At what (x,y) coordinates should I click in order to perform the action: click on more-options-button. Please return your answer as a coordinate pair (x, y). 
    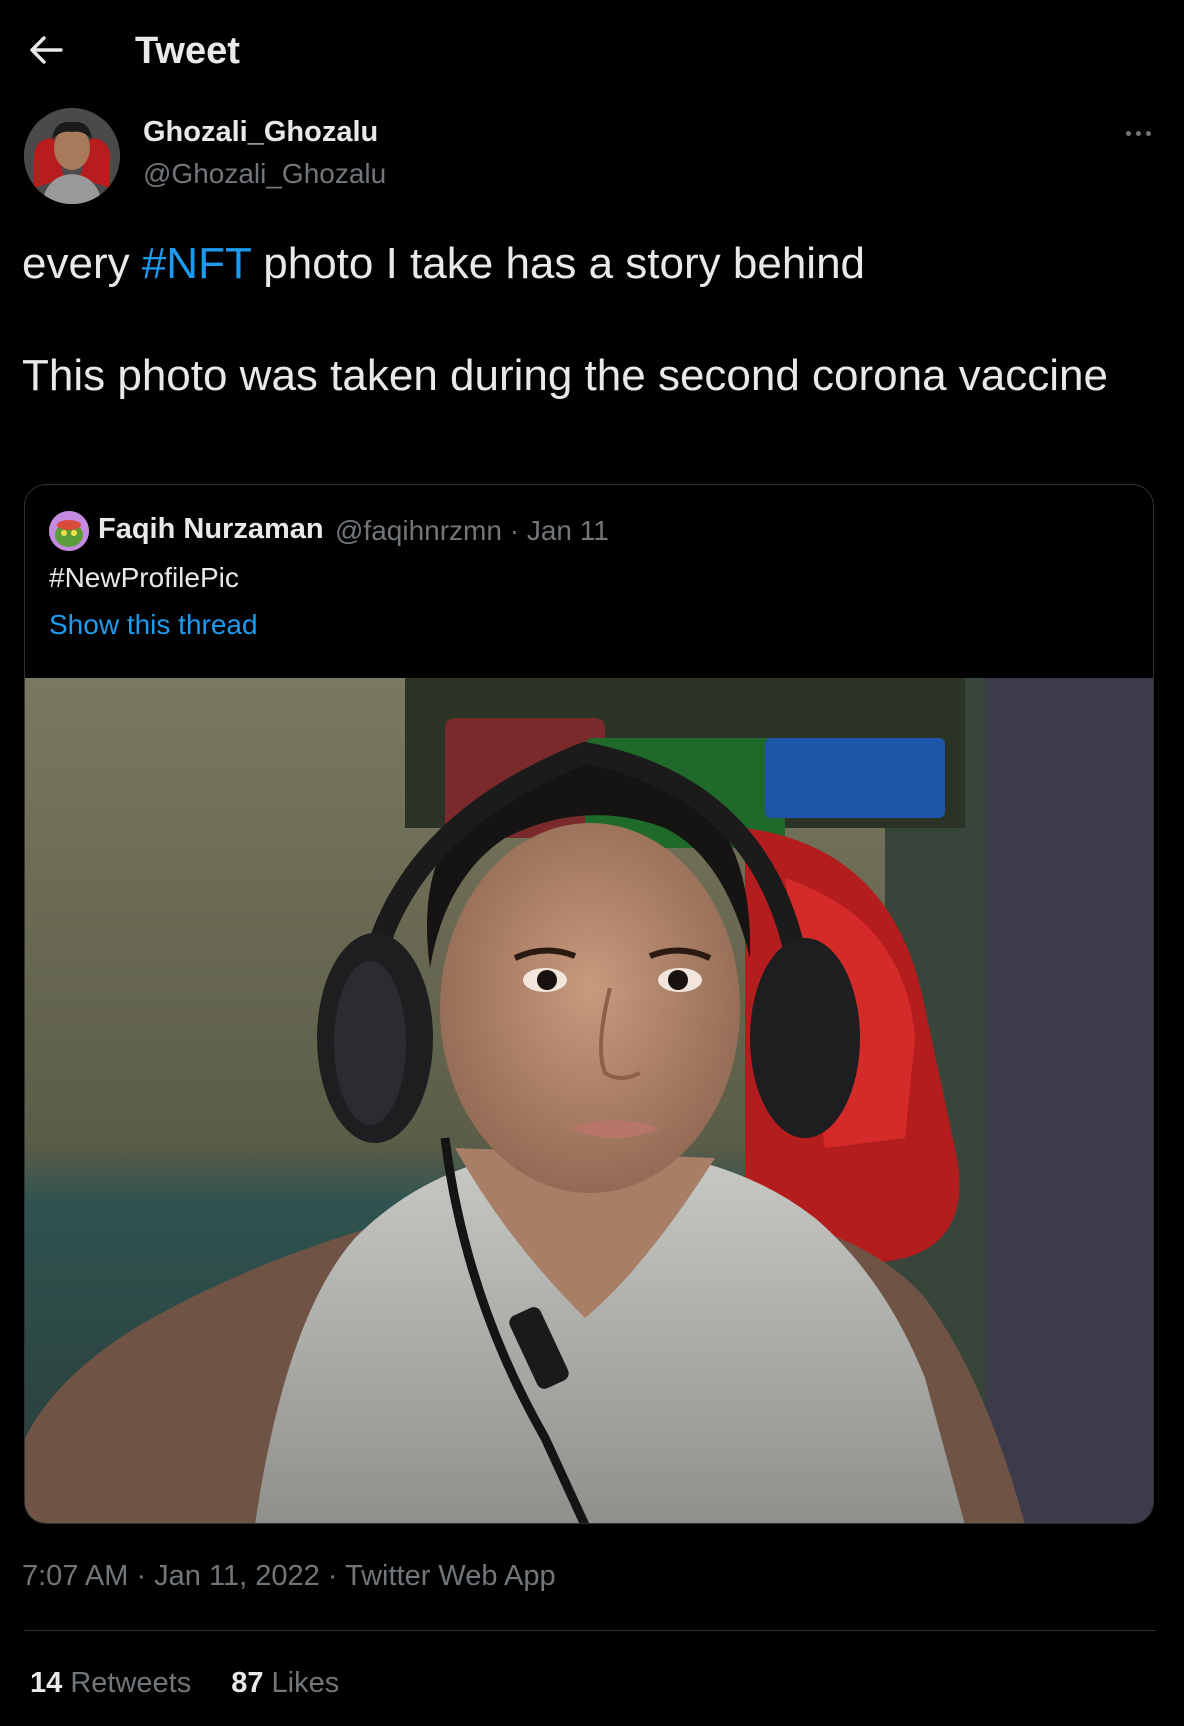
    Looking at the image, I should click on (1138, 133).